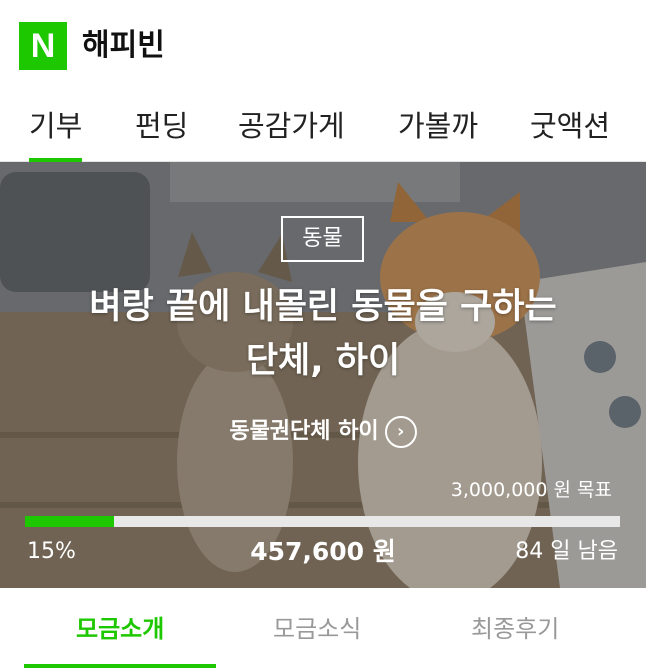 The width and height of the screenshot is (646, 668). Describe the element at coordinates (400, 432) in the screenshot. I see `chevron-right-icon: ›` at that location.